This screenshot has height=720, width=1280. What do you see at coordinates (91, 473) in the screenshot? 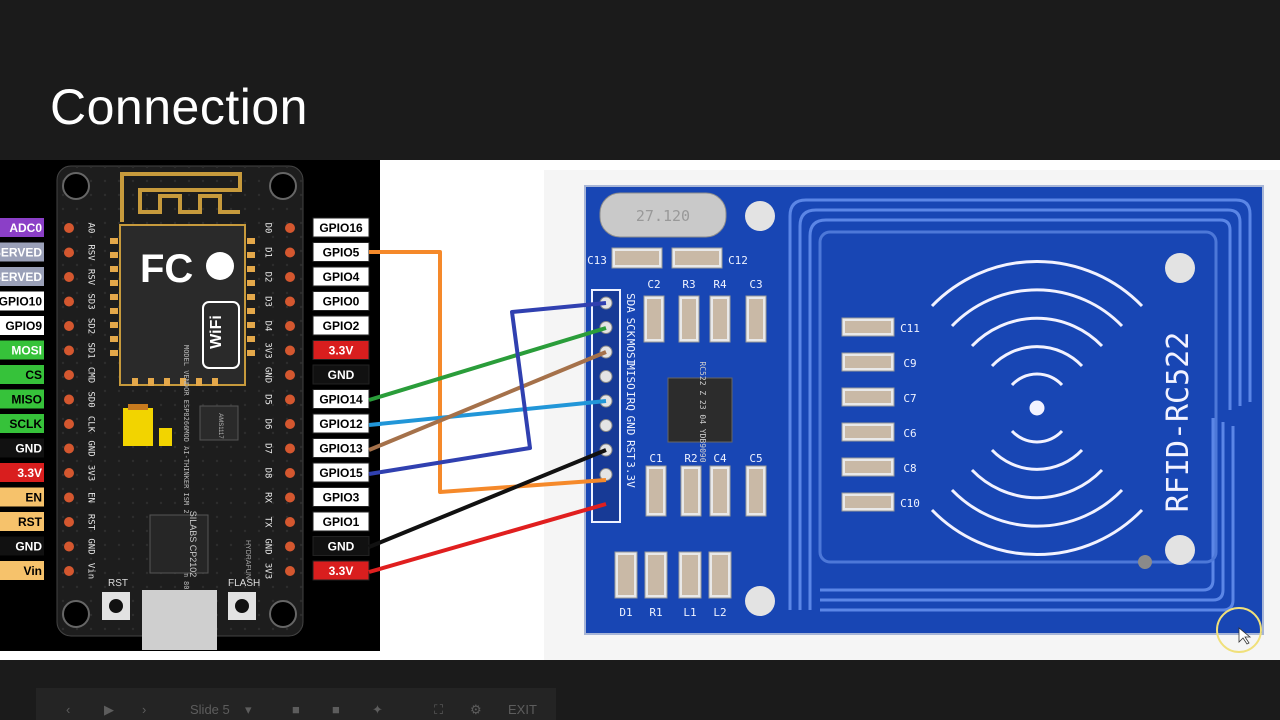
I see `left-silk-label: 3V3` at bounding box center [91, 473].